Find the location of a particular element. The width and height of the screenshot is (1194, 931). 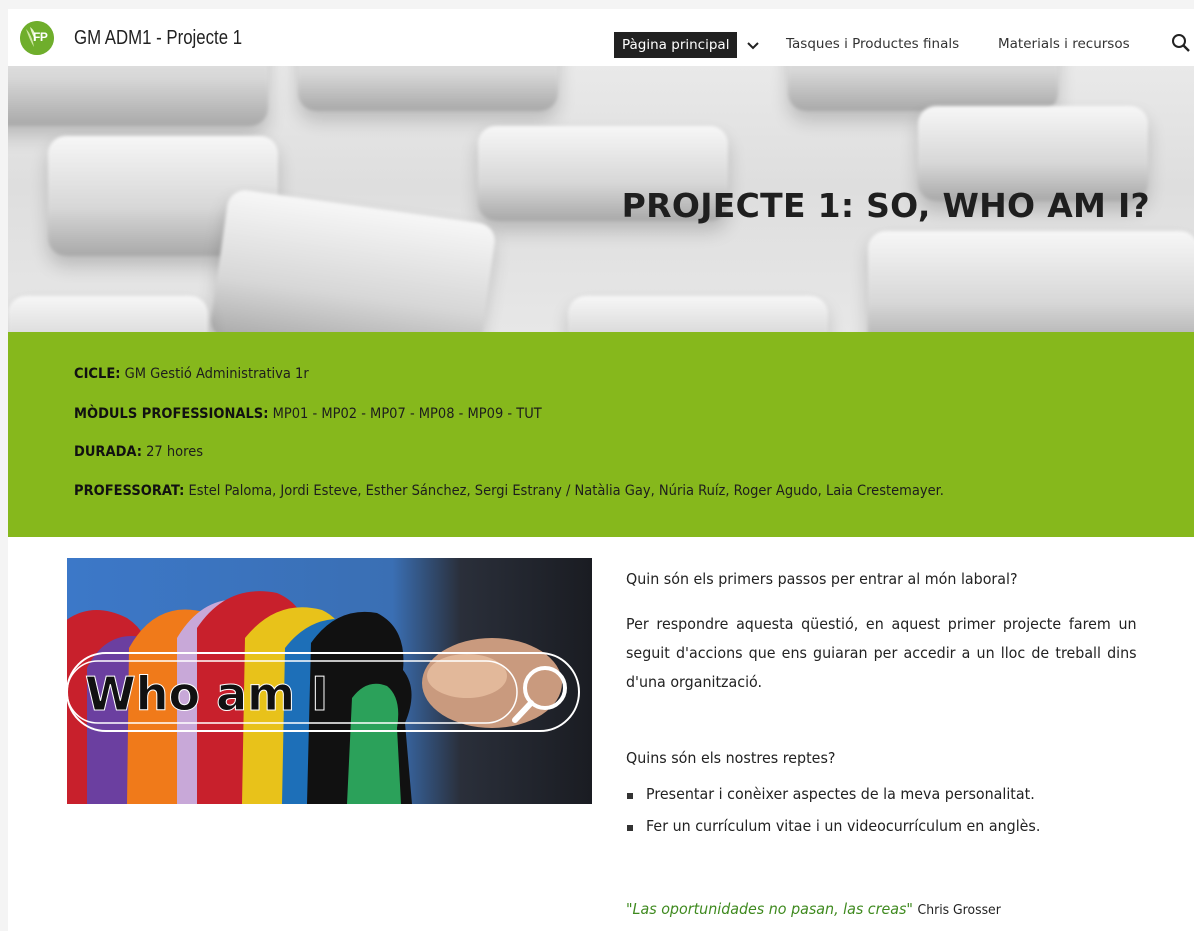

info-cicle-label: CICLE: is located at coordinates (97, 374).